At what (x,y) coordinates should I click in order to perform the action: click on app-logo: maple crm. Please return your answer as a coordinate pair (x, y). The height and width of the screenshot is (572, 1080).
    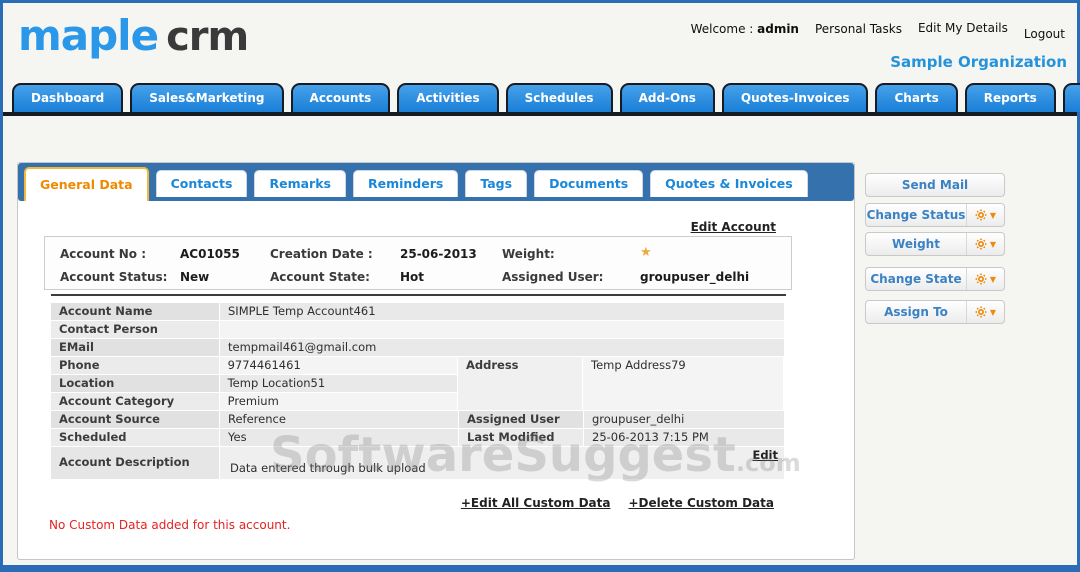
    Looking at the image, I should click on (133, 35).